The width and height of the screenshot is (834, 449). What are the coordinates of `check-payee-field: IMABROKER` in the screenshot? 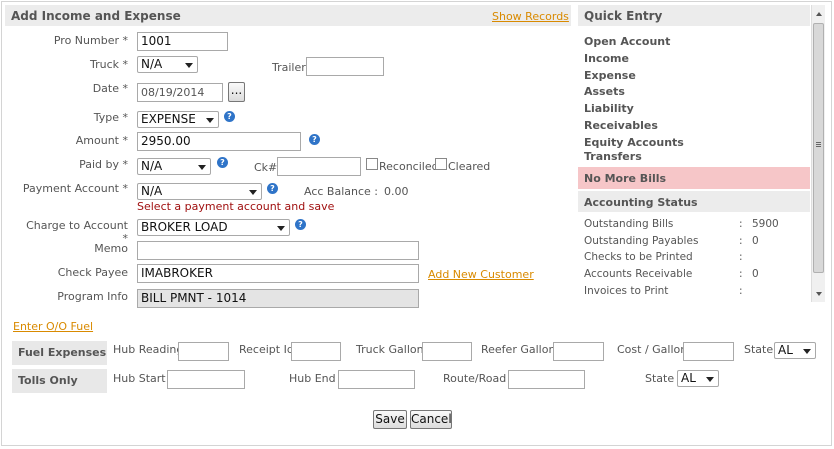 It's located at (278, 273).